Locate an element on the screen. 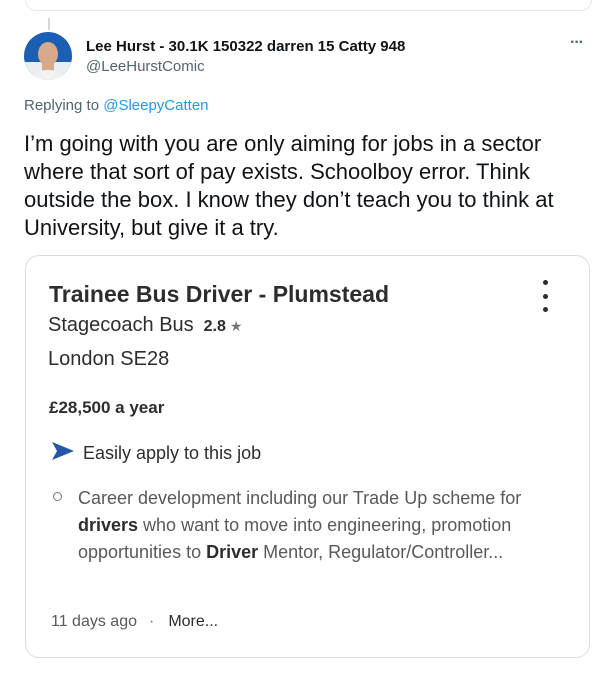 This screenshot has width=612, height=674. thread-line is located at coordinates (49, 24).